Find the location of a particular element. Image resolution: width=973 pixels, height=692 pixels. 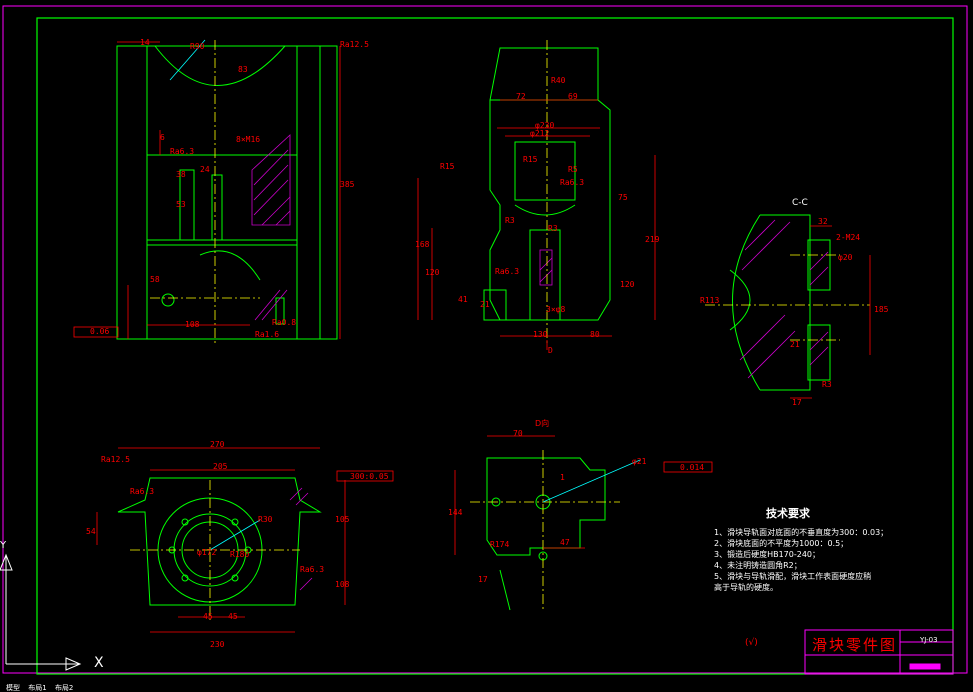

dimension-text: 8×M16 is located at coordinates (248, 139).